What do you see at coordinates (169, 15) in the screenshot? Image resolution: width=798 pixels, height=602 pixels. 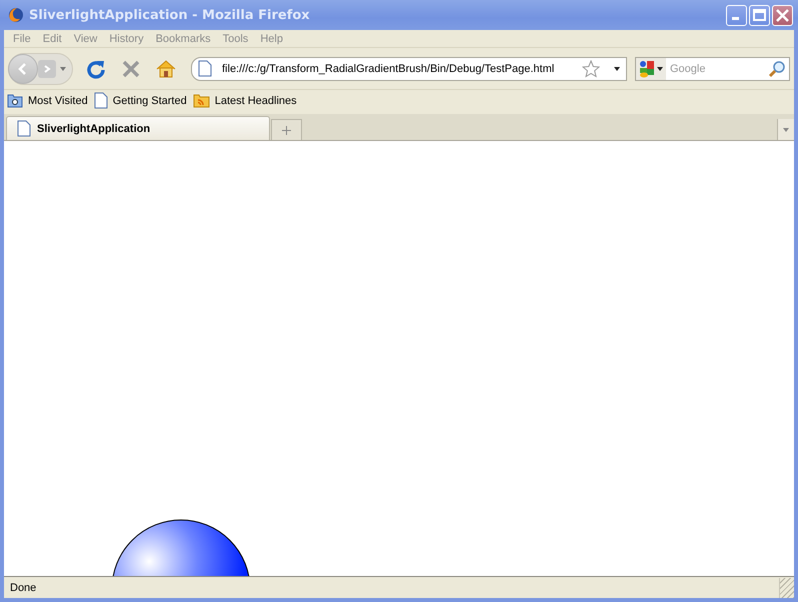 I see `window-title: SliverlightApplication - Mozilla Firefox` at bounding box center [169, 15].